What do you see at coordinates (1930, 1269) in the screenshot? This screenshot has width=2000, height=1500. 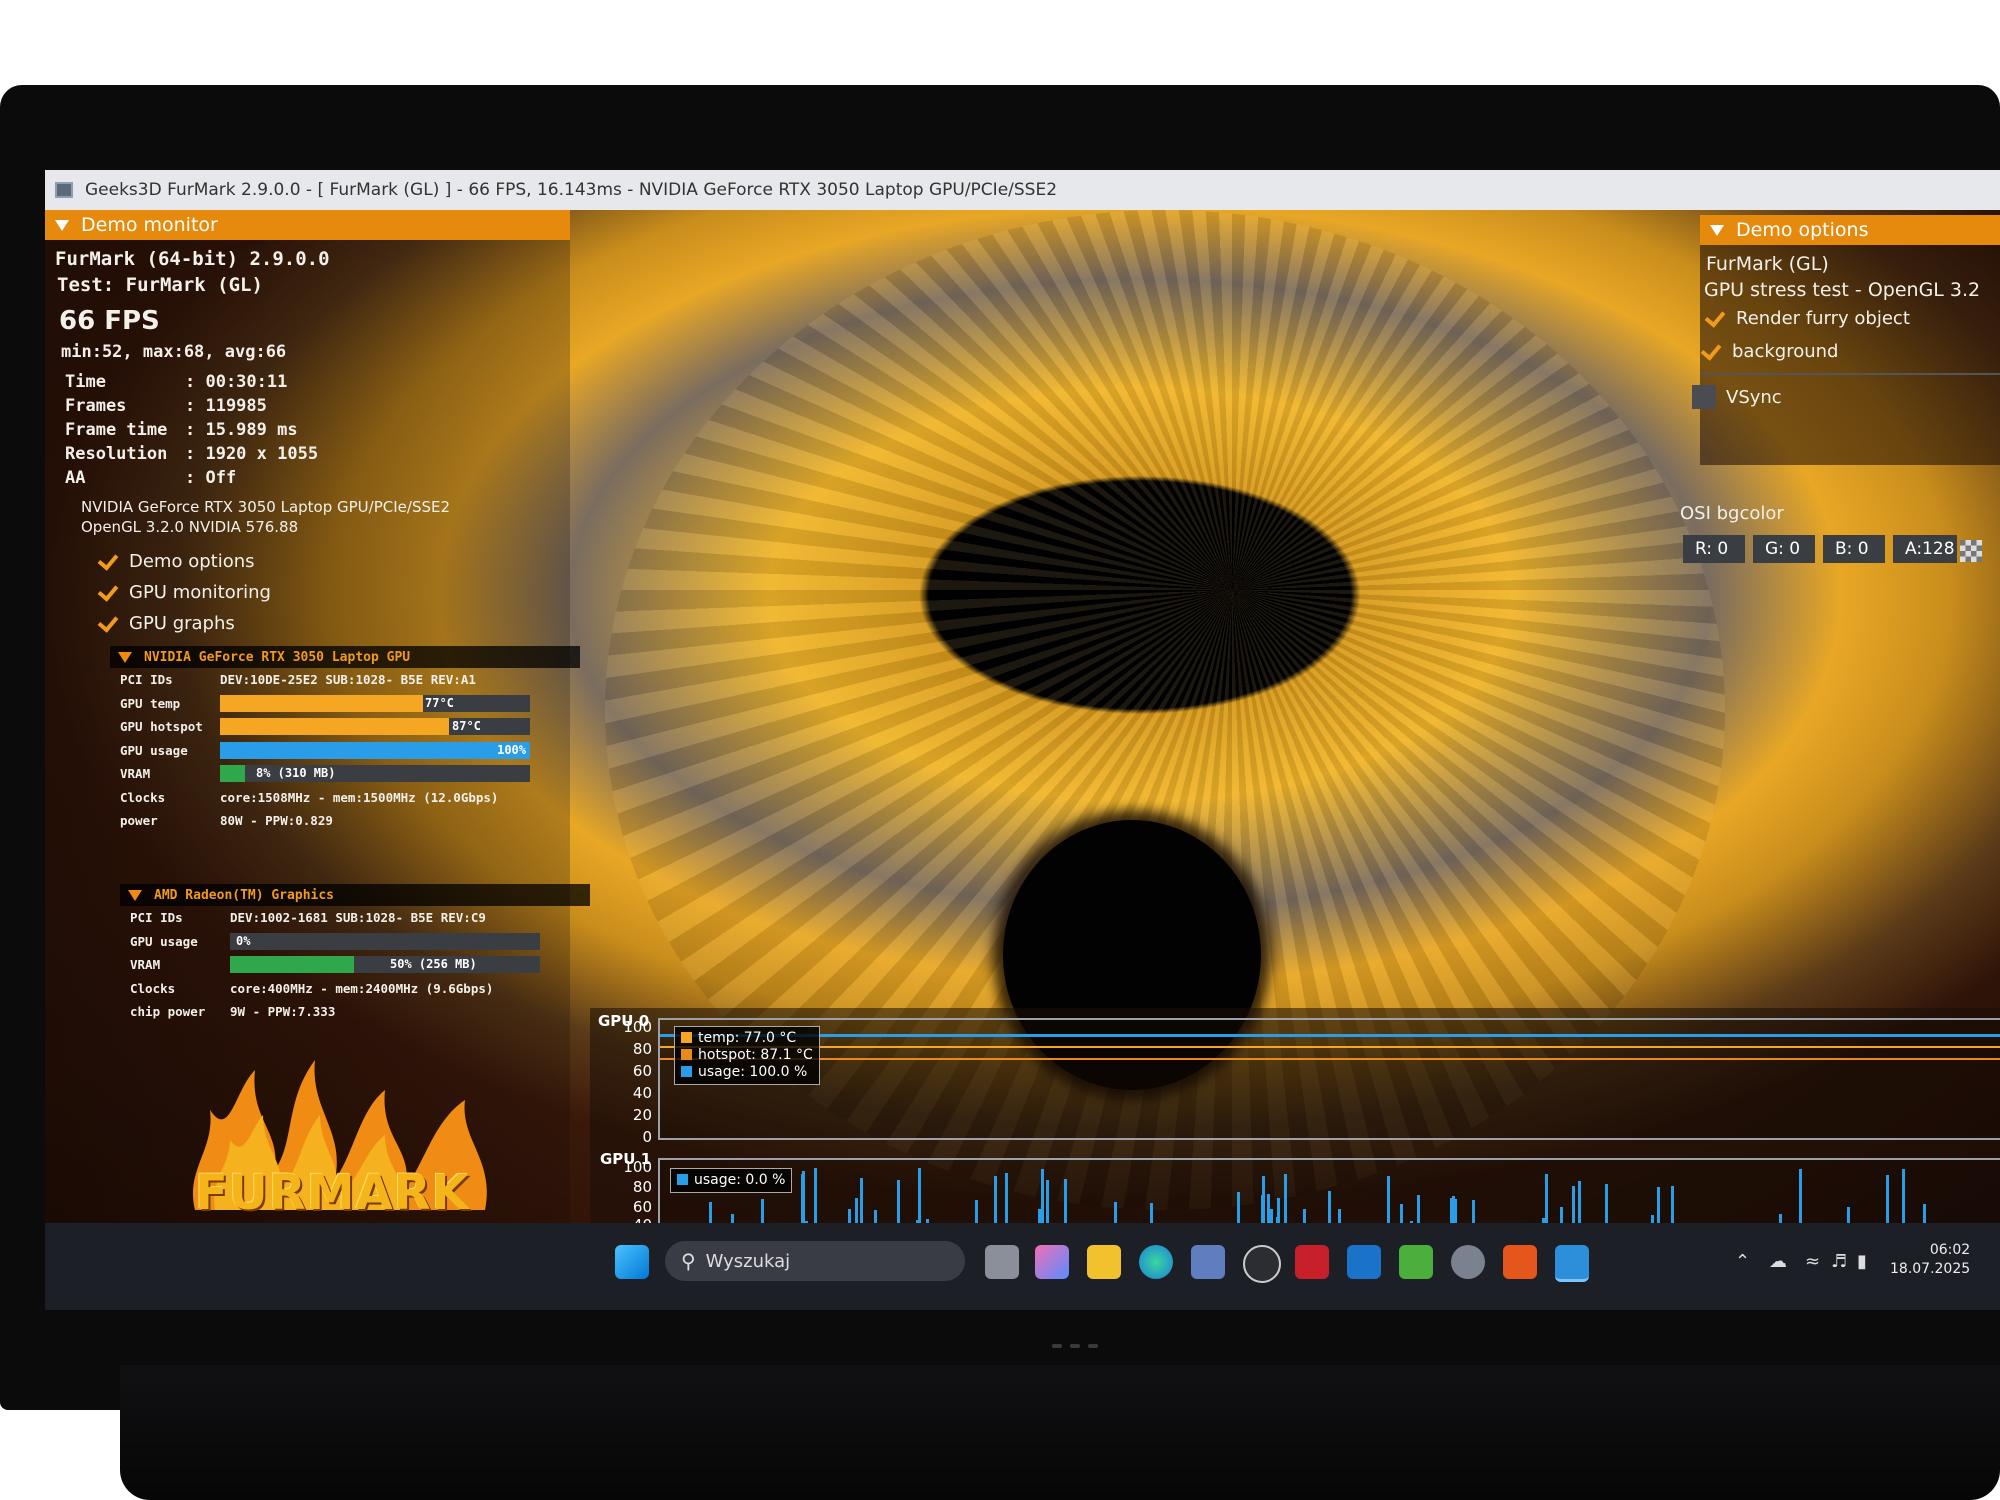 I see `clock-date: 18.07.2025` at bounding box center [1930, 1269].